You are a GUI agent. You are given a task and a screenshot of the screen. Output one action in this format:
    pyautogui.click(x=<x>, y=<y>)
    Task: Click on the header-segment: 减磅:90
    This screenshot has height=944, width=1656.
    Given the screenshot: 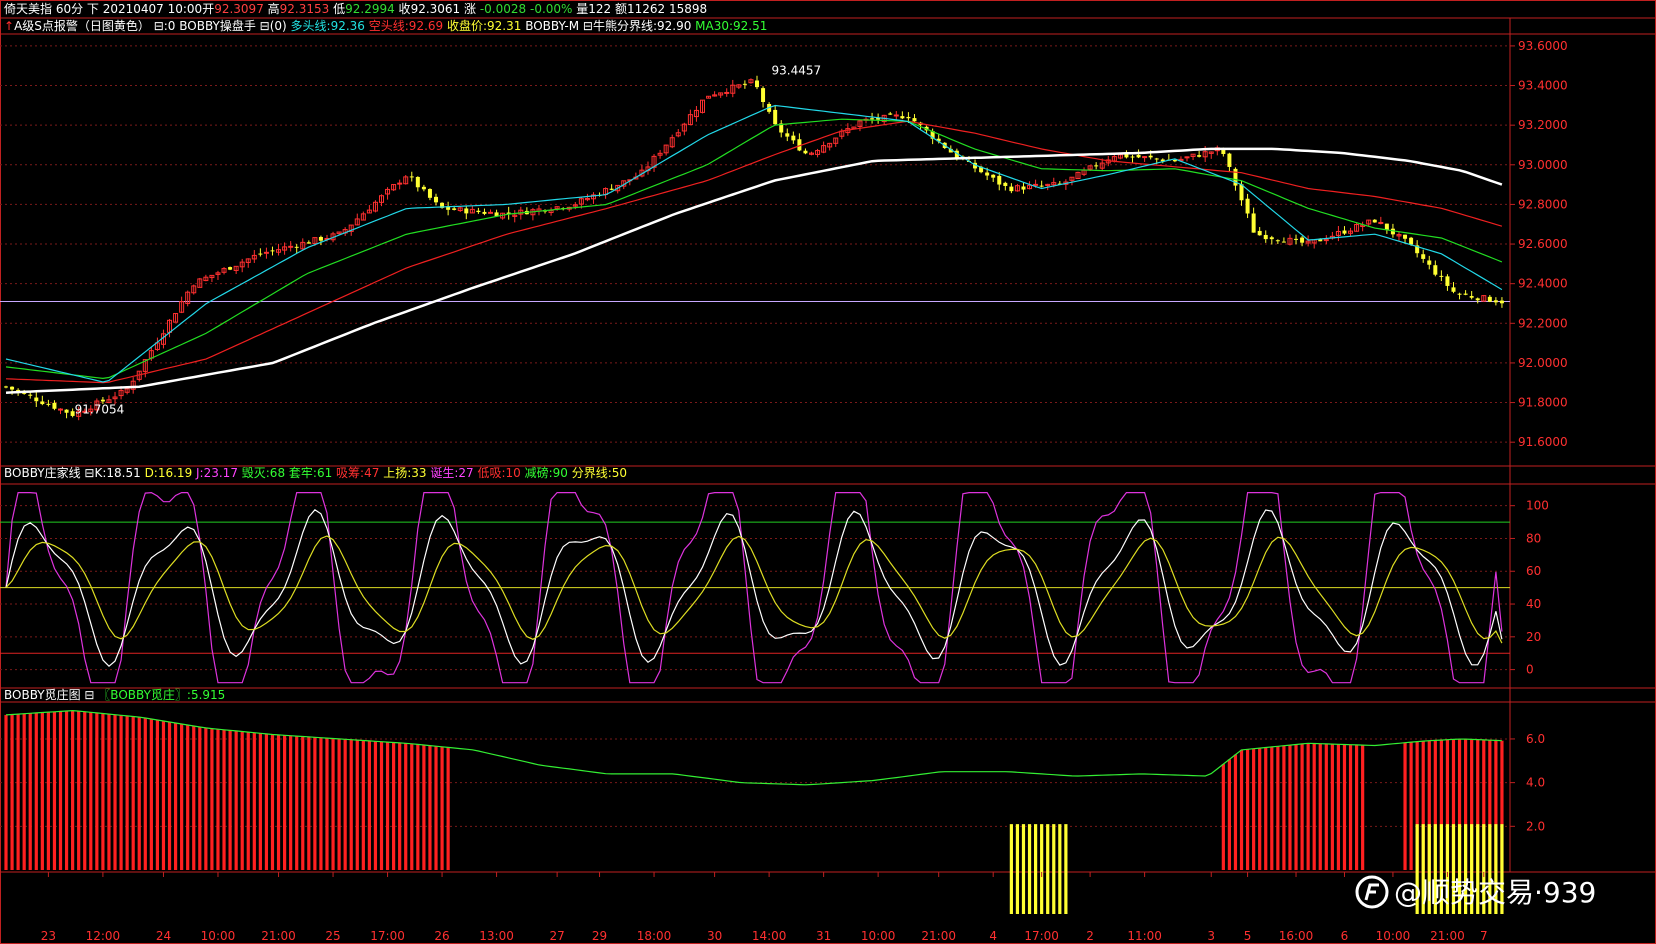 What is the action you would take?
    pyautogui.click(x=544, y=472)
    